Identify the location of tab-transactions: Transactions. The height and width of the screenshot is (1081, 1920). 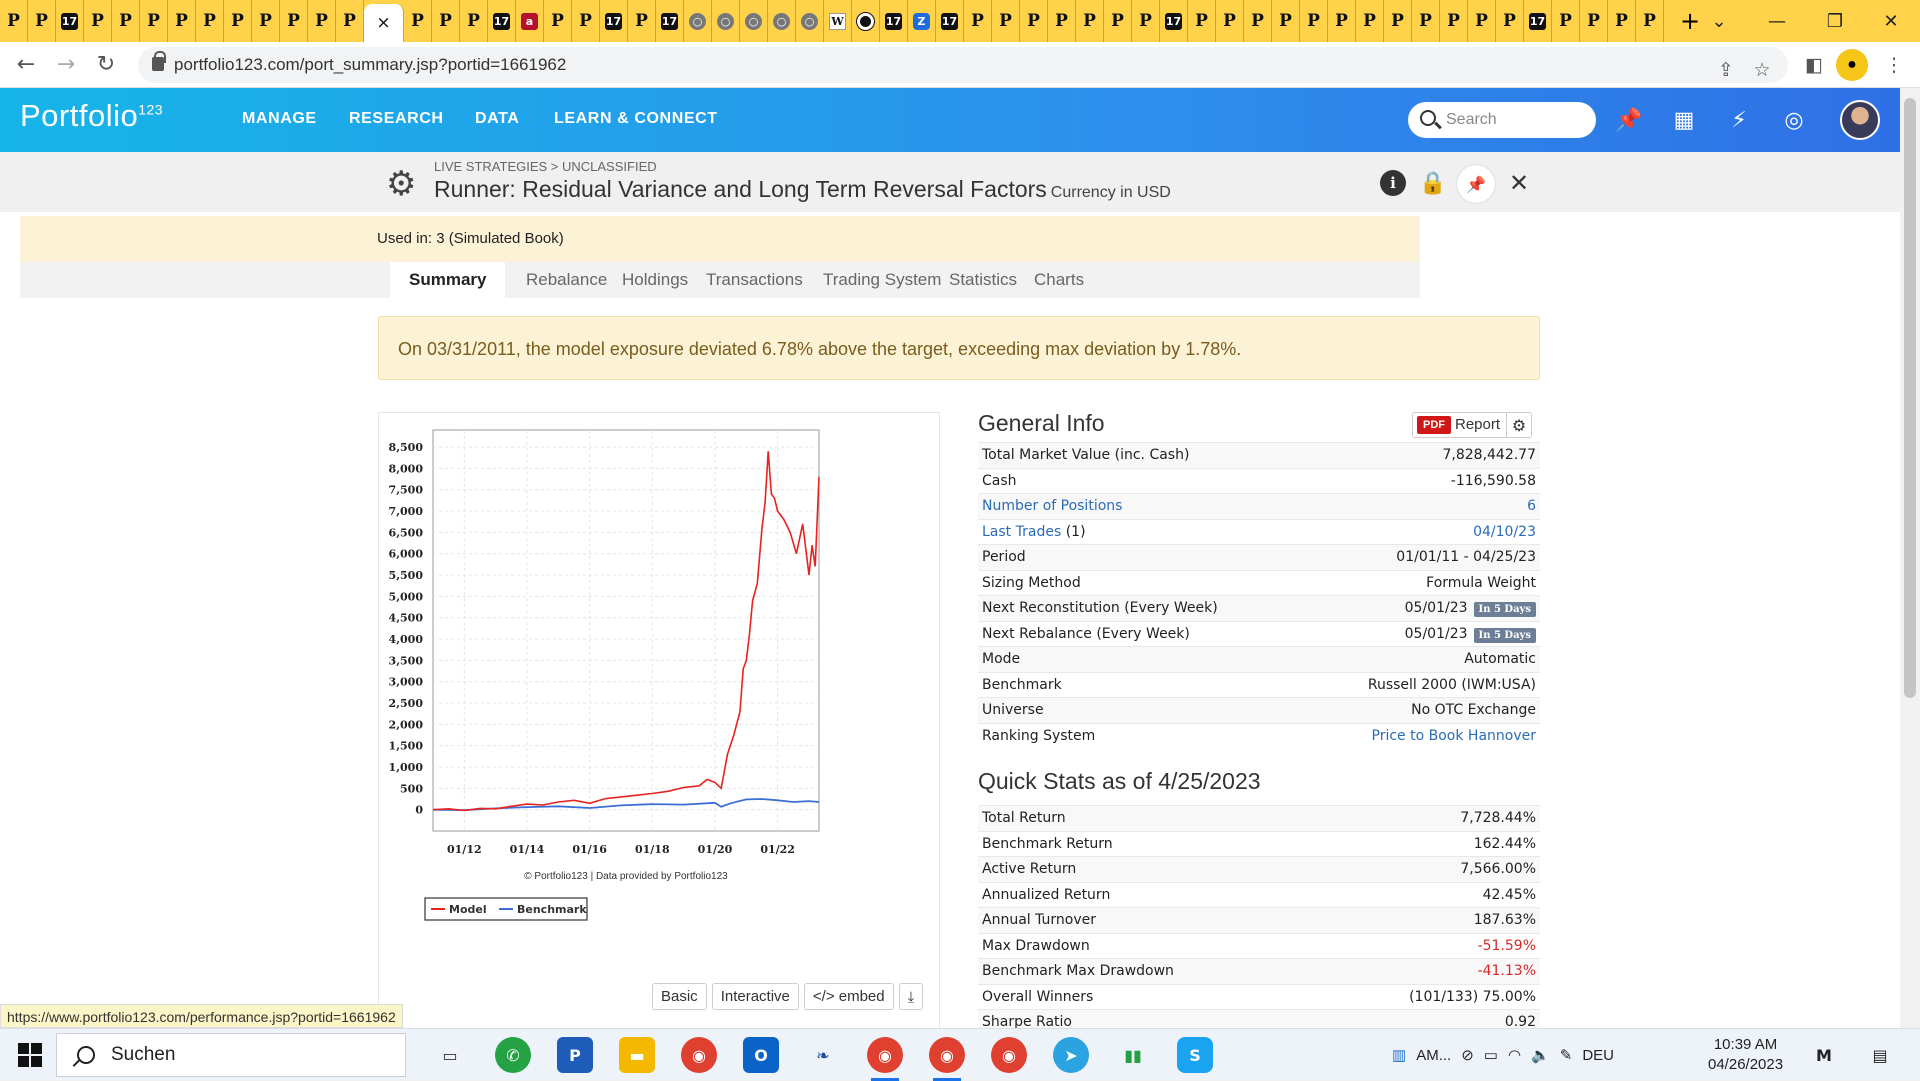
(754, 280).